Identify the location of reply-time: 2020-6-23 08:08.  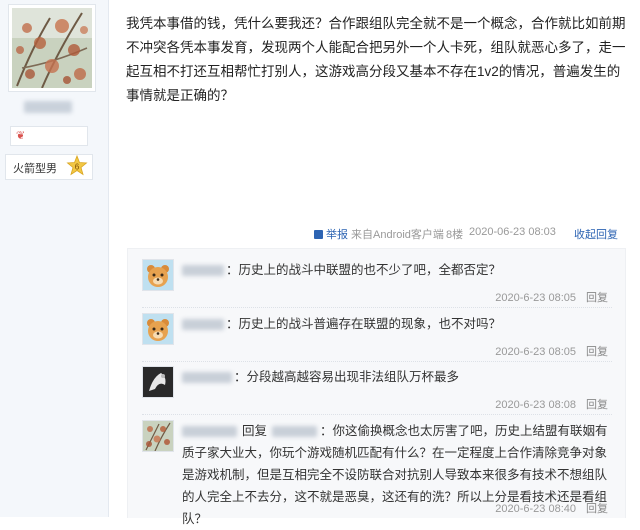
(535, 405).